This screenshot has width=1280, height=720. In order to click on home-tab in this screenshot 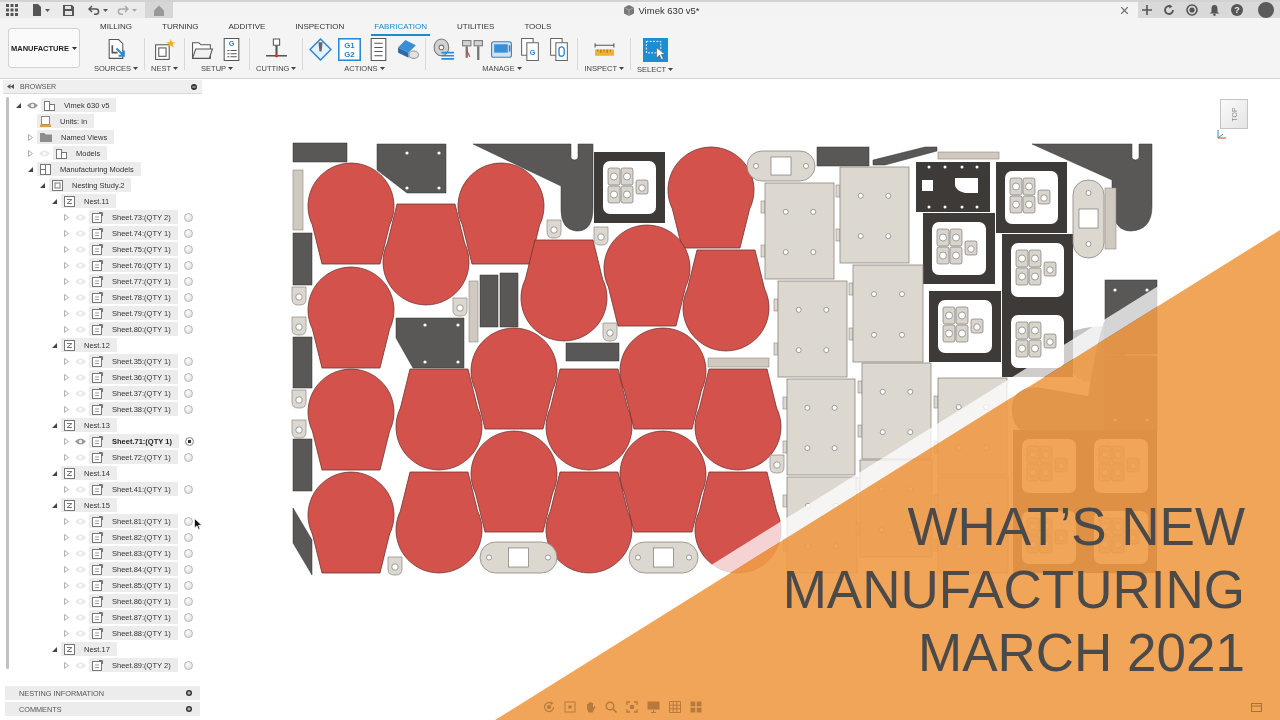, I will do `click(159, 10)`.